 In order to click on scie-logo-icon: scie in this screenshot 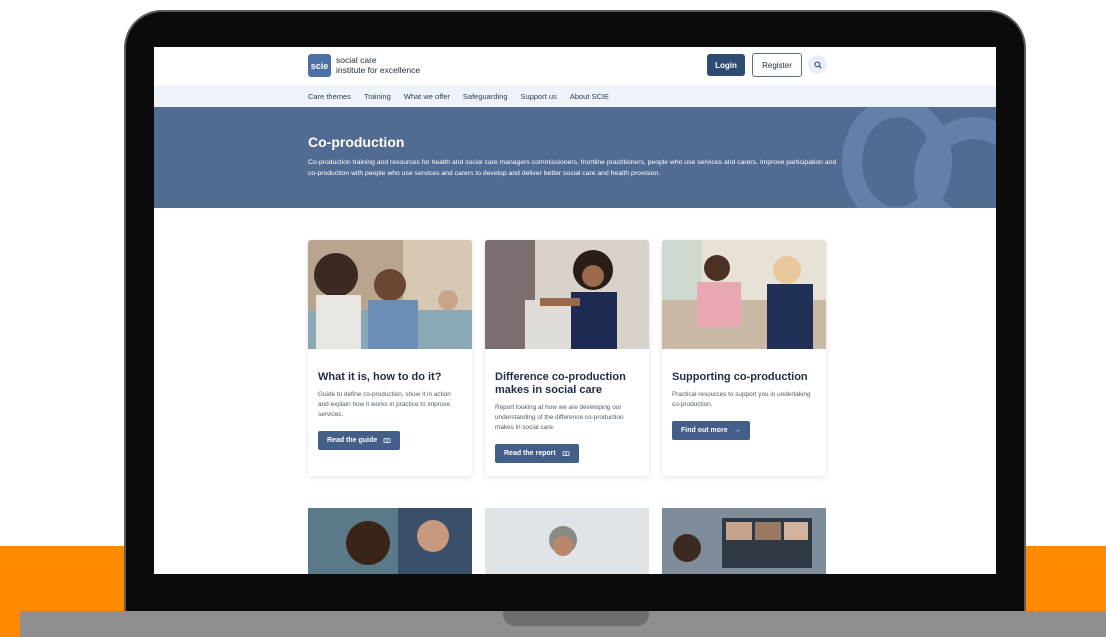, I will do `click(319, 65)`.